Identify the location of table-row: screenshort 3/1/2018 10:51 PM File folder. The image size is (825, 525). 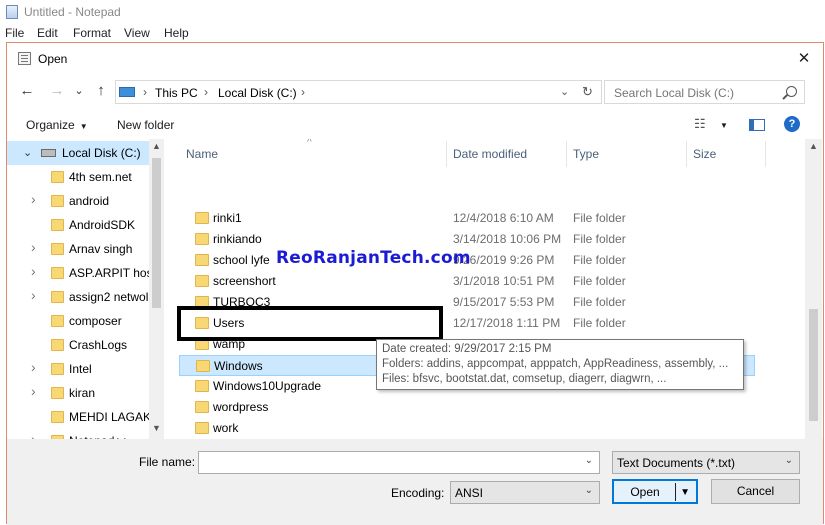
(467, 281).